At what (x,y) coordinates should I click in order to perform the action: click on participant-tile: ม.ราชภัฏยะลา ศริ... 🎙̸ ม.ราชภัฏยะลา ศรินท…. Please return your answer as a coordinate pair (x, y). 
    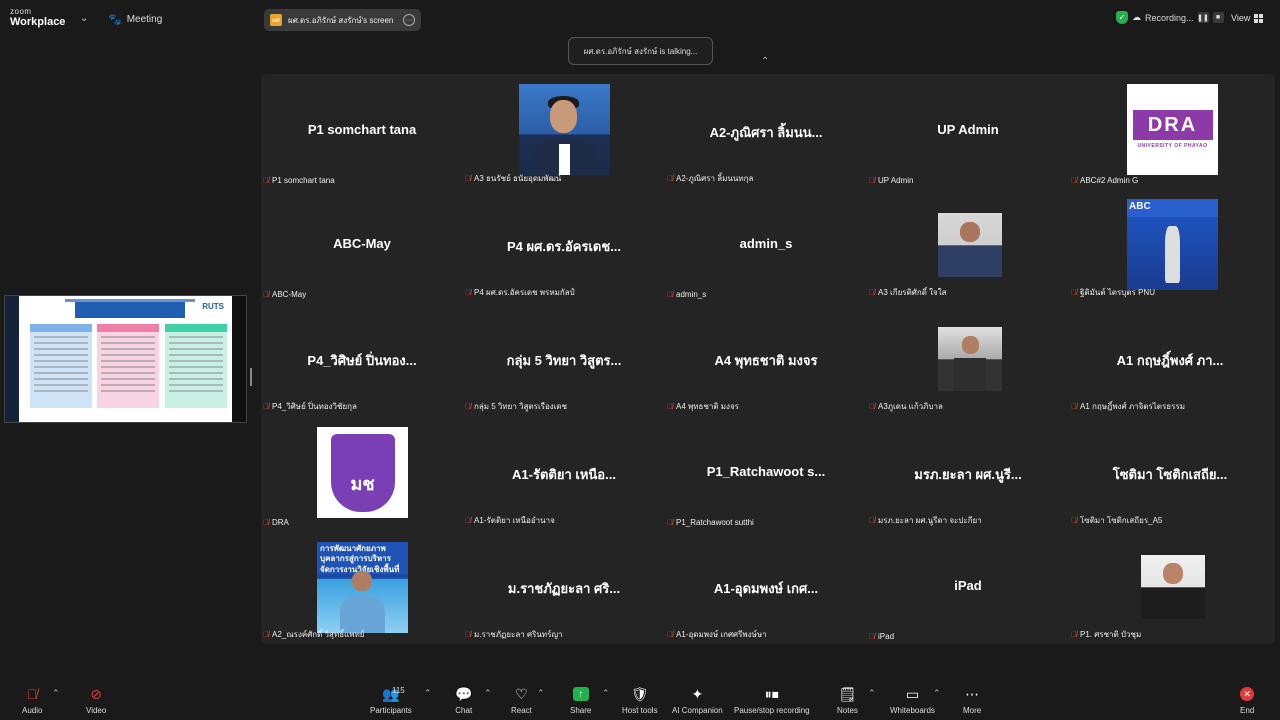
    Looking at the image, I should click on (564, 587).